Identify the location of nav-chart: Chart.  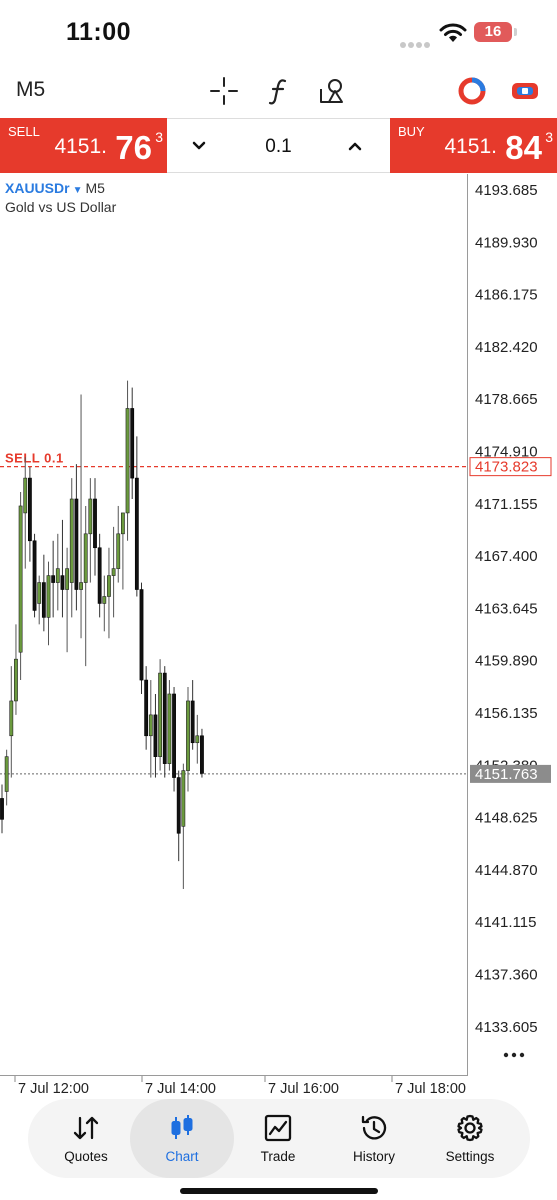
(182, 1138).